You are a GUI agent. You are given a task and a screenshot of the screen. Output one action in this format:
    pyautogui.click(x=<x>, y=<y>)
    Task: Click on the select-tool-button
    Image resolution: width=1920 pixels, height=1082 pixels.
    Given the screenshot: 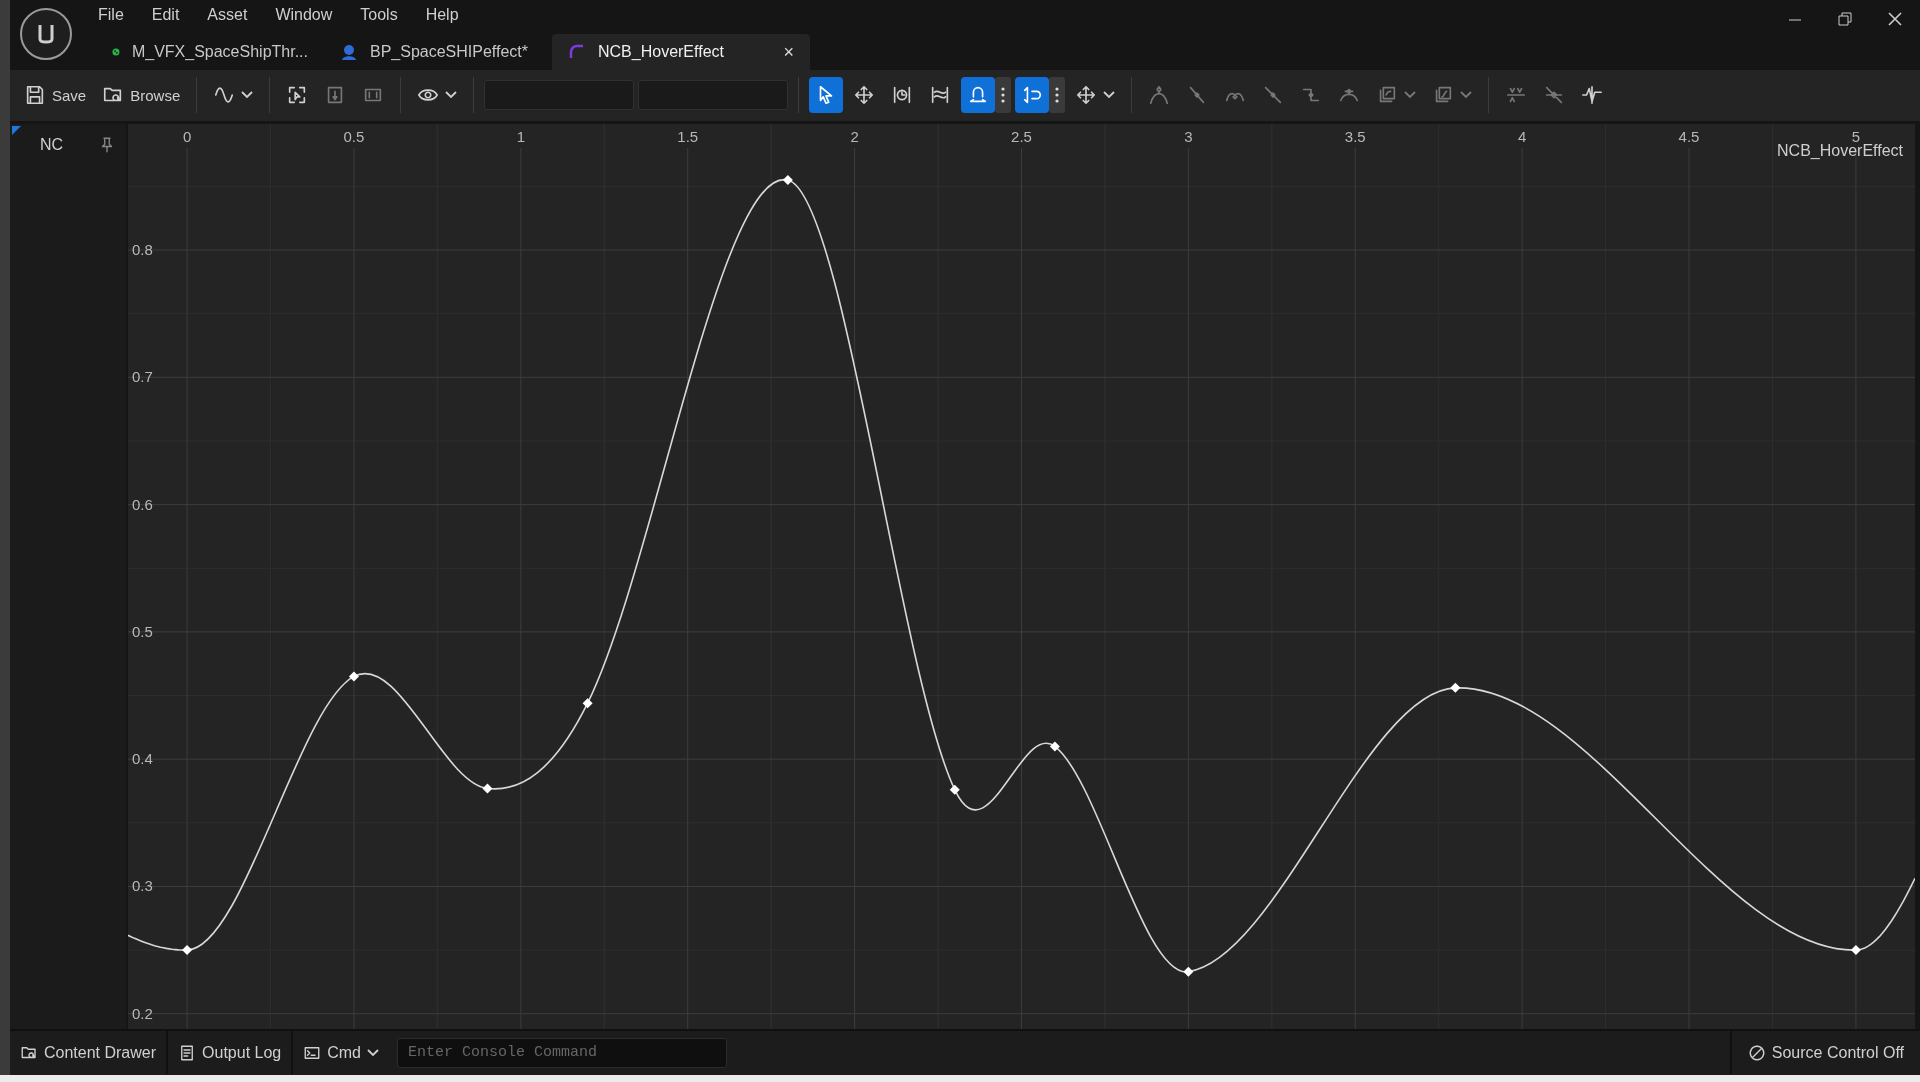 What is the action you would take?
    pyautogui.click(x=826, y=95)
    